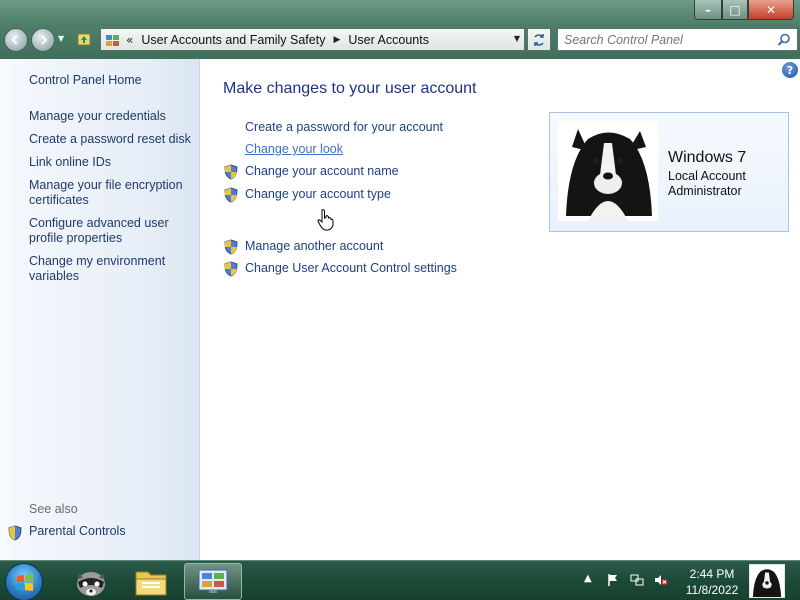  I want to click on network-icon, so click(637, 580).